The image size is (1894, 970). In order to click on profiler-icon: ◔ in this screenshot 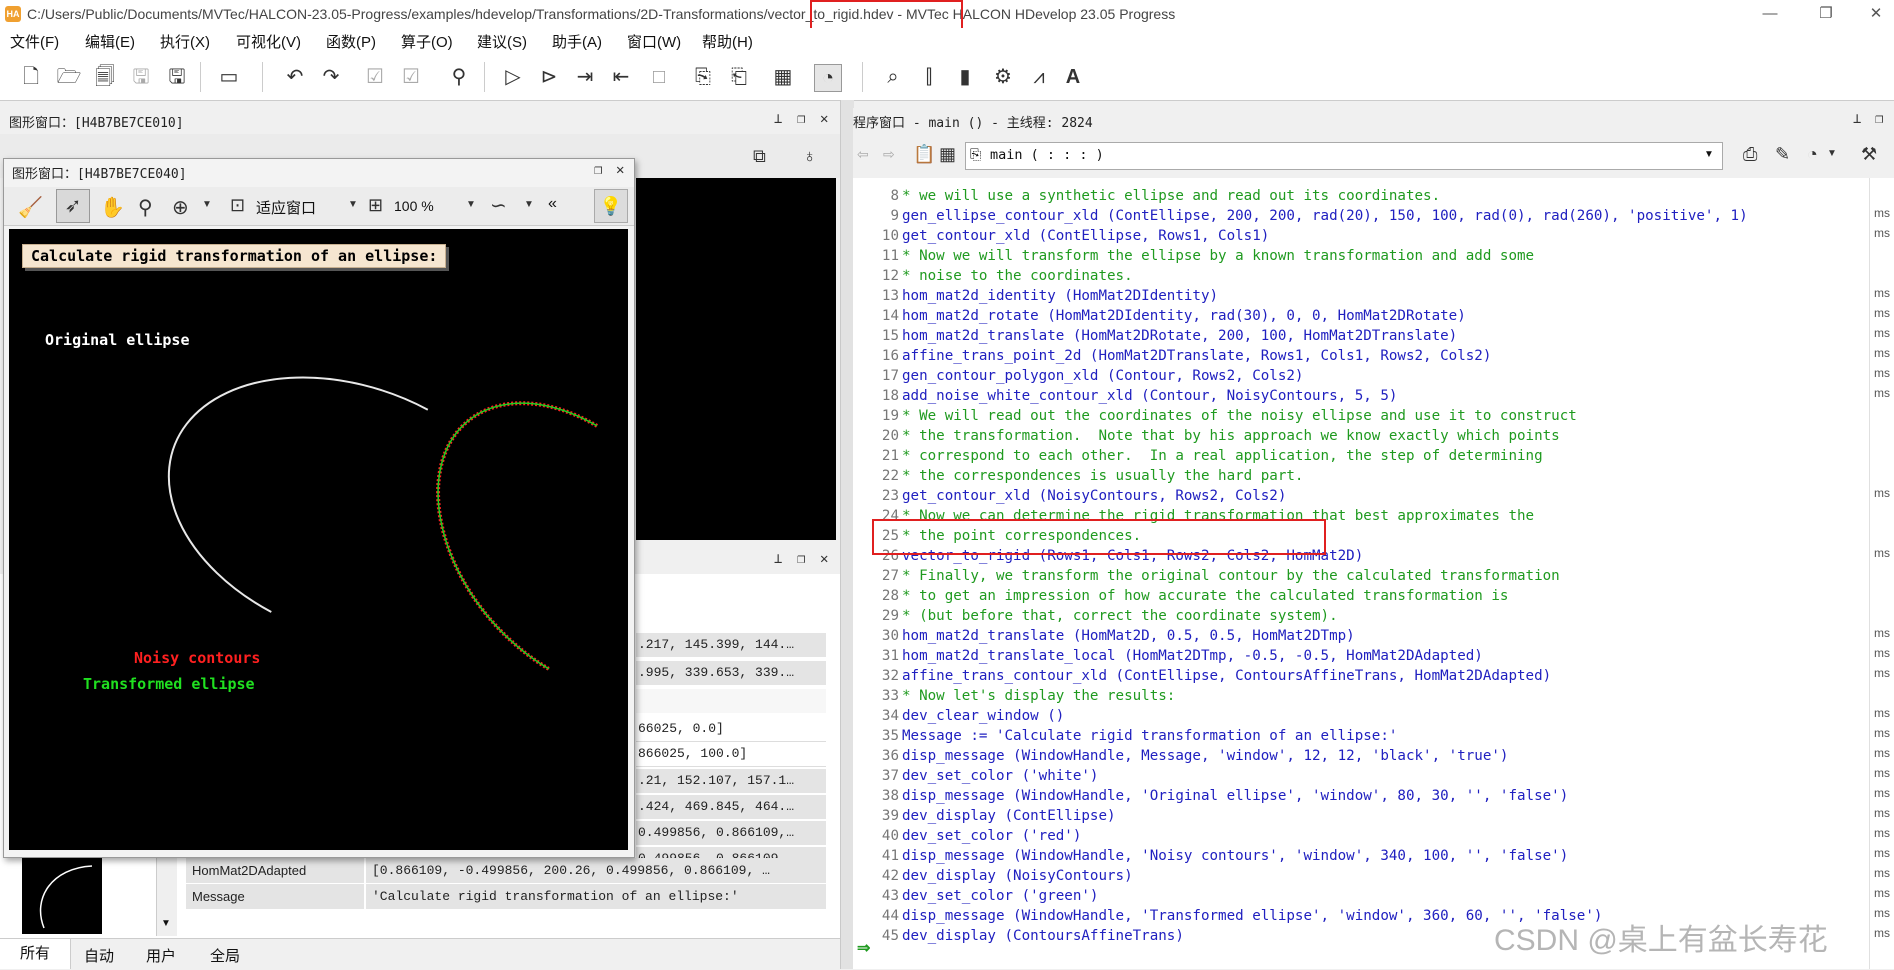, I will do `click(828, 78)`.